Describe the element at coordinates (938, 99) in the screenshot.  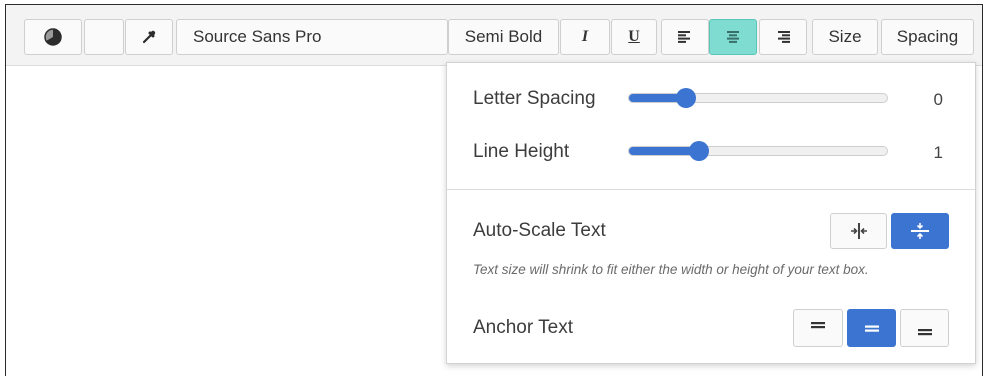
I see `letter-spacing-value: 0` at that location.